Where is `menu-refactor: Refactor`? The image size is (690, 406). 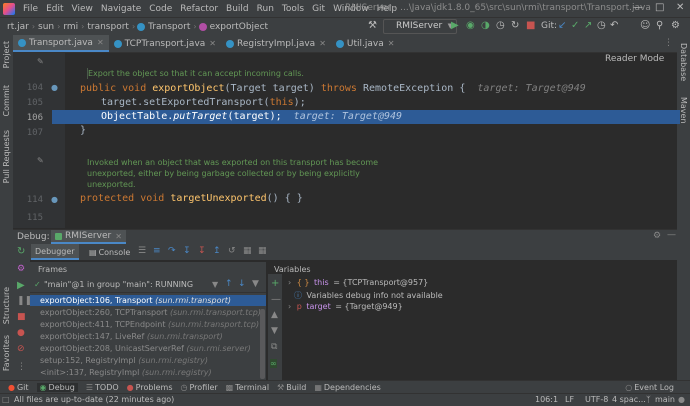 menu-refactor: Refactor is located at coordinates (199, 9).